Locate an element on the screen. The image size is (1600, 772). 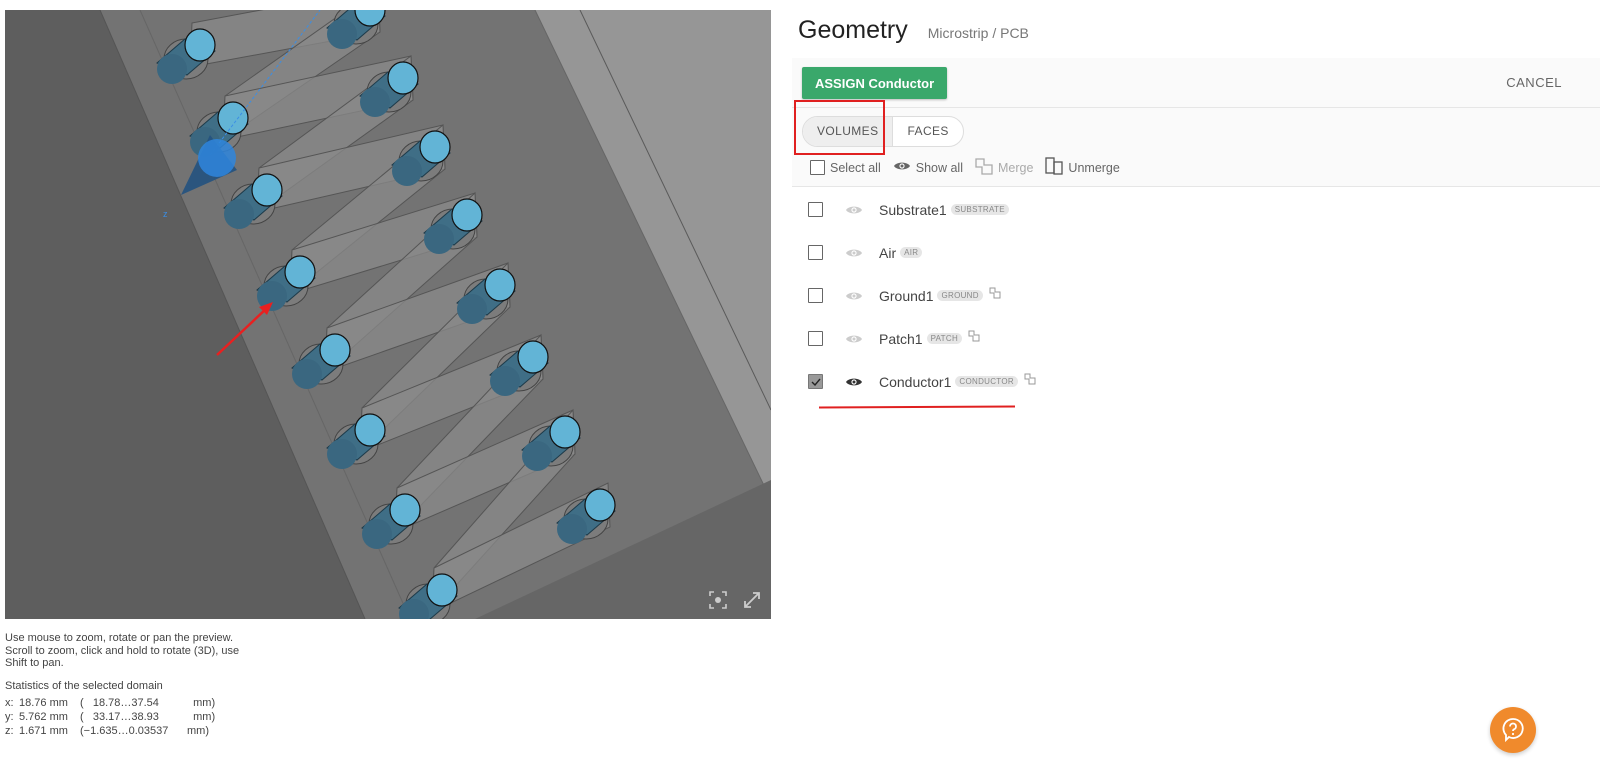
unmerge-icon is located at coordinates (1054, 167).